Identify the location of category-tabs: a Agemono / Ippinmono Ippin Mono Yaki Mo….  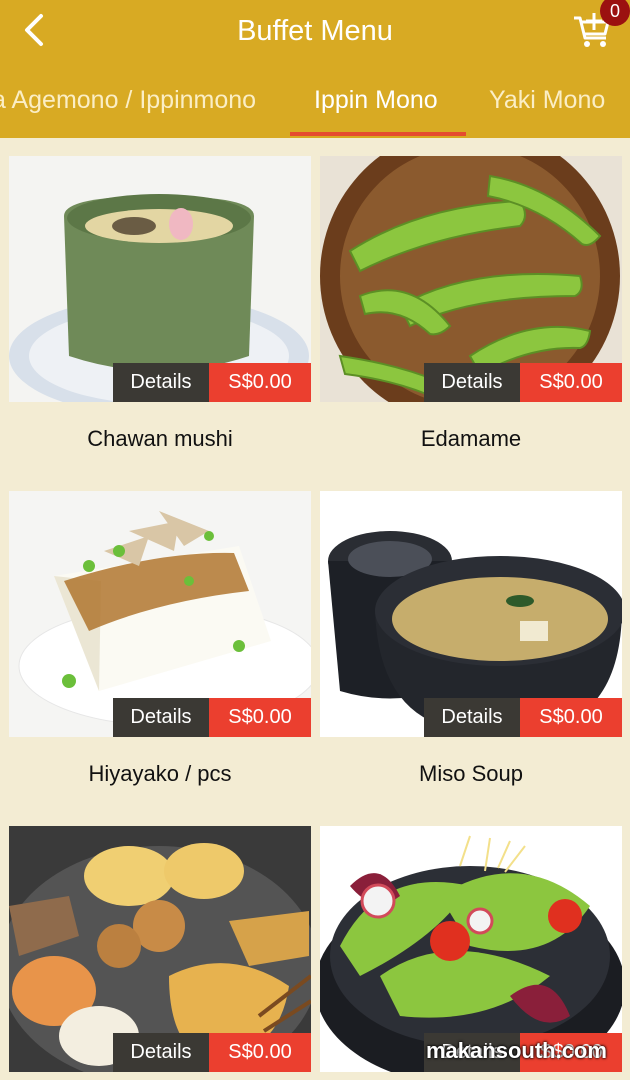
(315, 106).